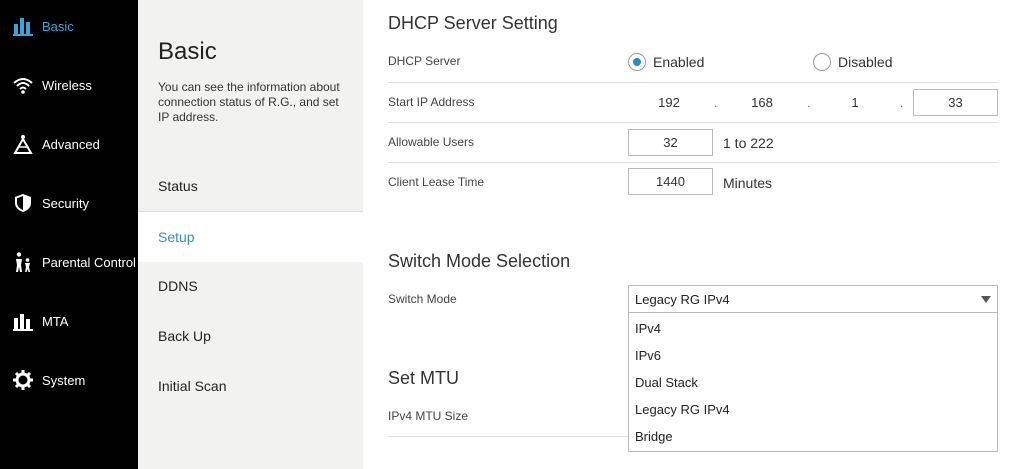 This screenshot has height=469, width=1028. I want to click on nav-item-label: Security, so click(65, 203).